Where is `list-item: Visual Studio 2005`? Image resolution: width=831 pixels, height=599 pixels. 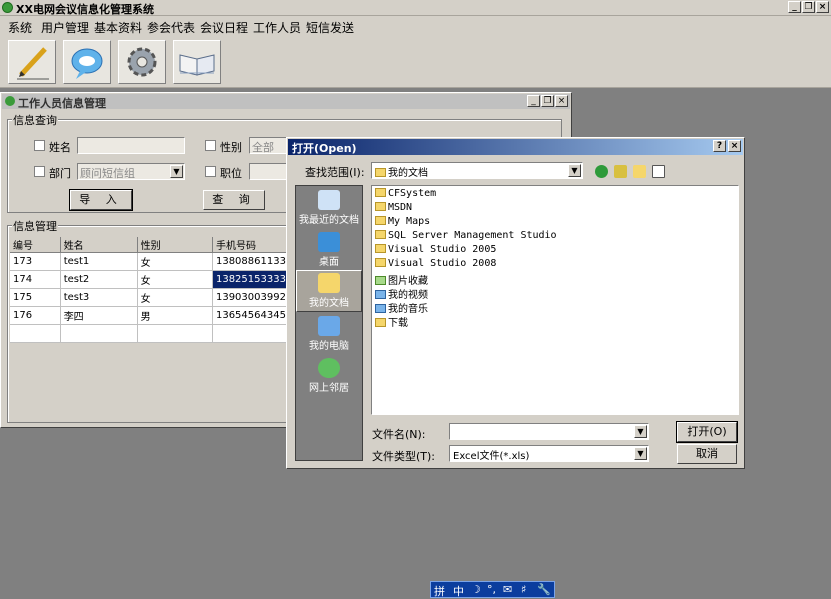 list-item: Visual Studio 2005 is located at coordinates (435, 251).